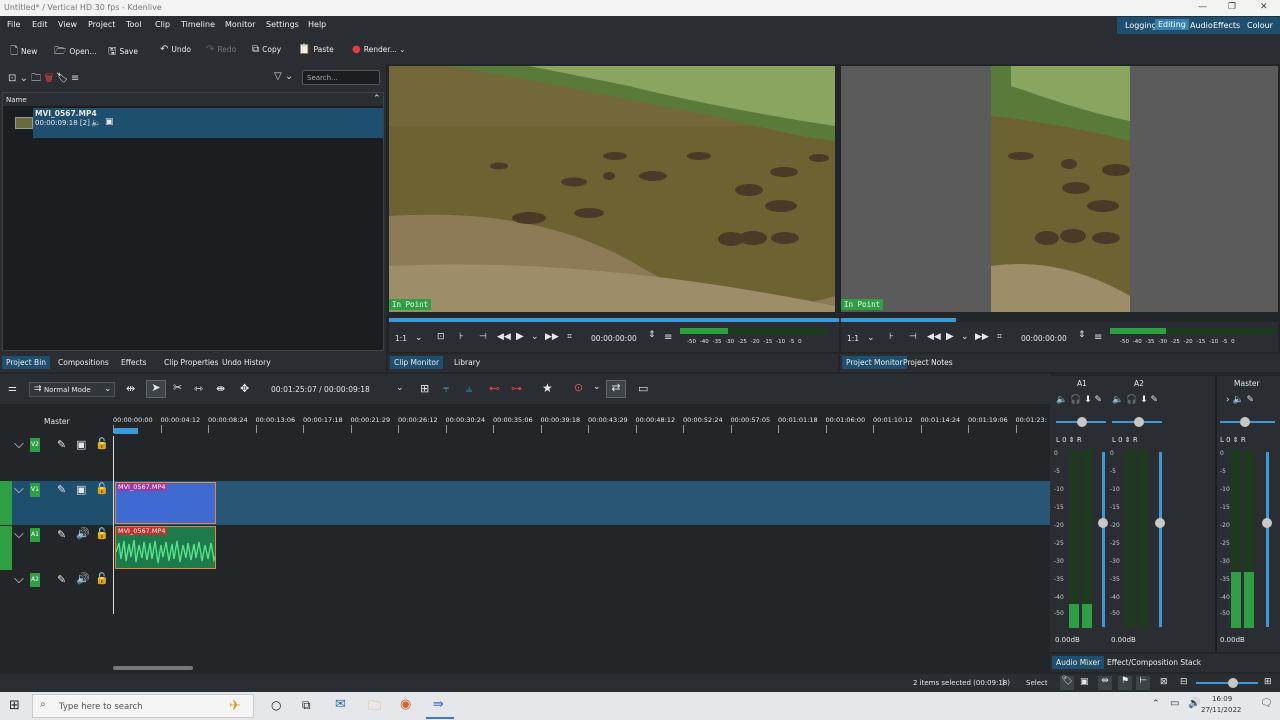 Image resolution: width=1280 pixels, height=720 pixels. I want to click on tab-project-notes: Project Notes, so click(928, 362).